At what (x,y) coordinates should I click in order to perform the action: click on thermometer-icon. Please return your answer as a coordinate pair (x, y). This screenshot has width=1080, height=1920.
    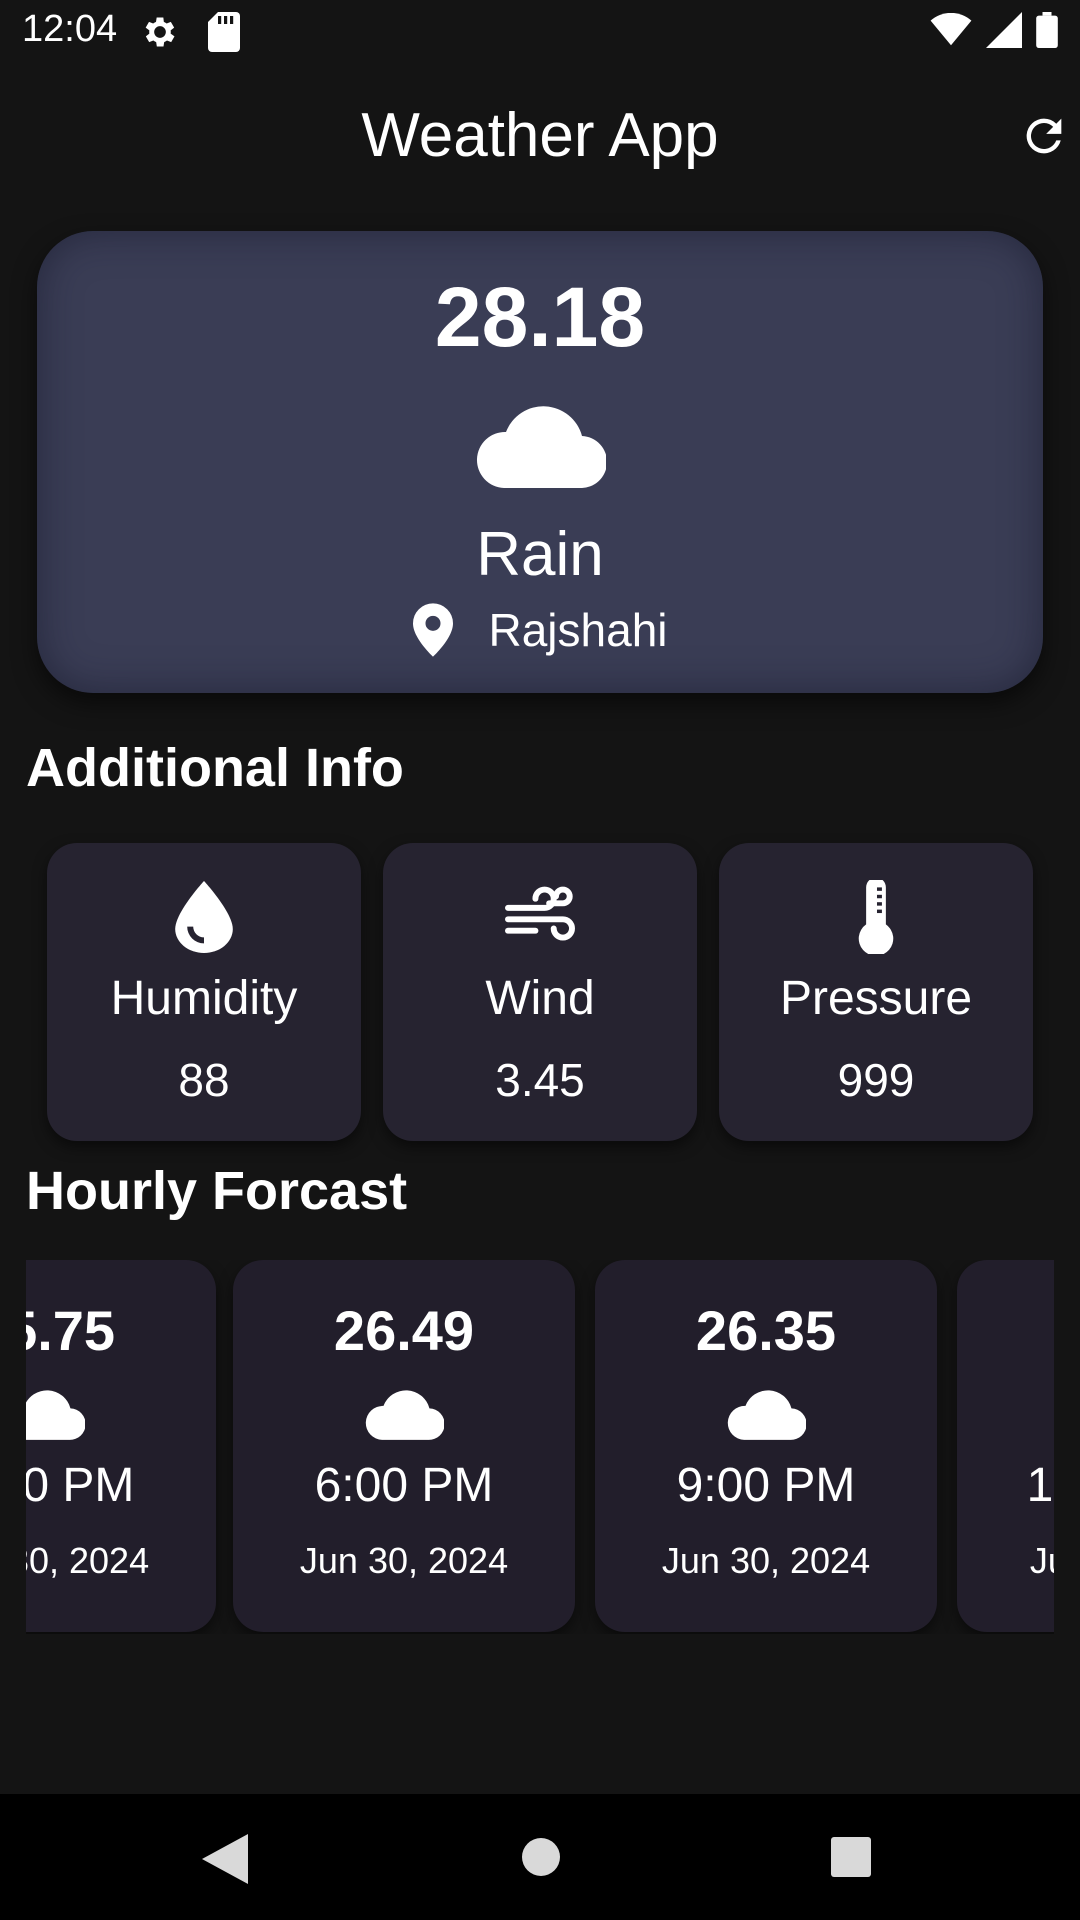
    Looking at the image, I should click on (876, 917).